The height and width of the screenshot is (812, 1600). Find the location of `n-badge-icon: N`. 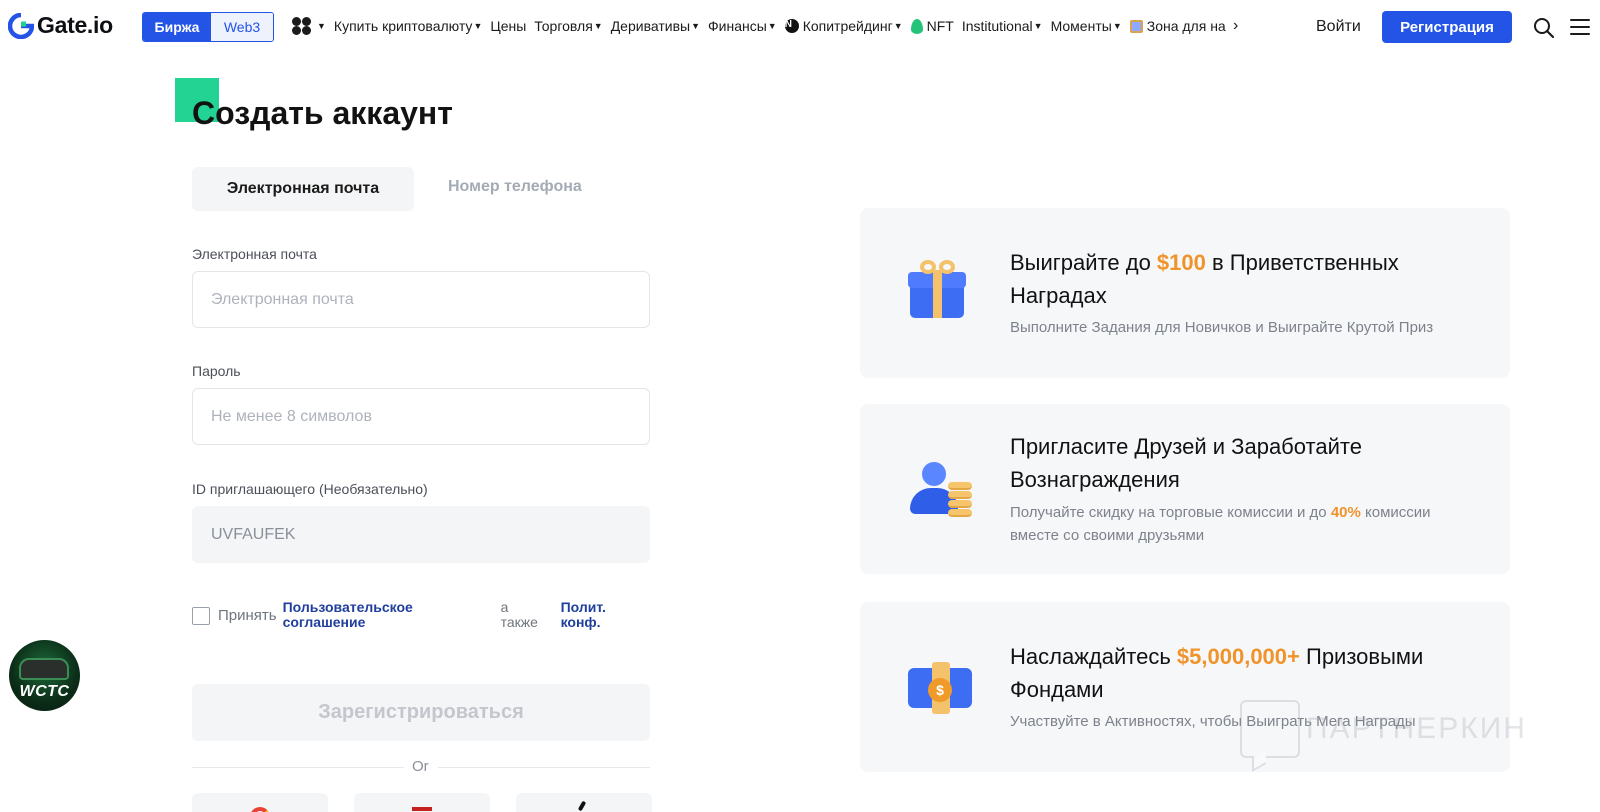

n-badge-icon: N is located at coordinates (791, 26).